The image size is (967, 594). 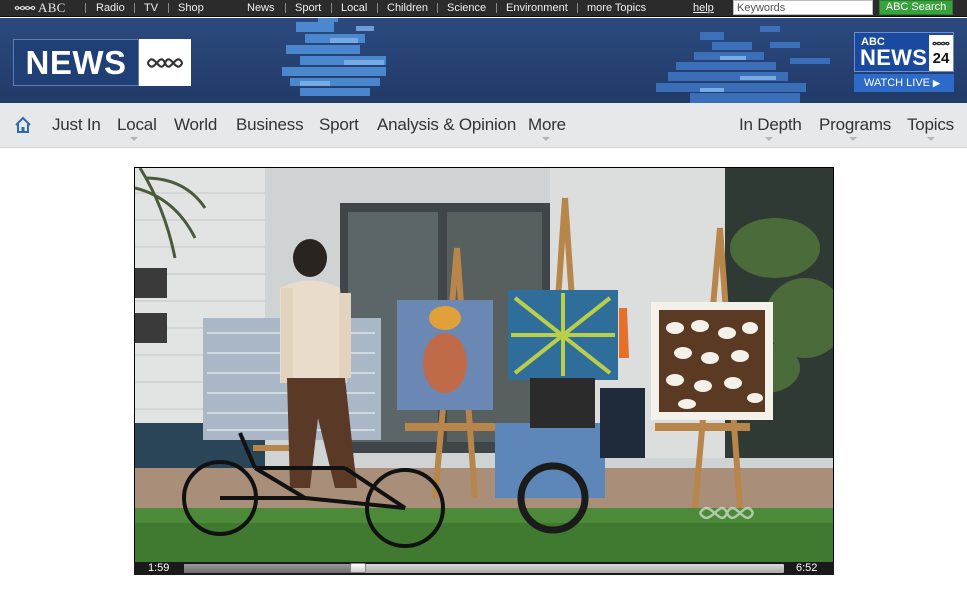 I want to click on topbar-section-news: News, so click(x=261, y=8).